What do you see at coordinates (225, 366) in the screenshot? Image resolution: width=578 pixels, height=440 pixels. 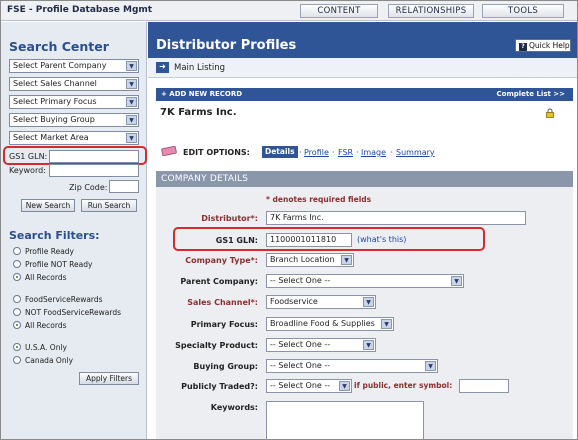 I see `buying-group-label: Buying Group:` at bounding box center [225, 366].